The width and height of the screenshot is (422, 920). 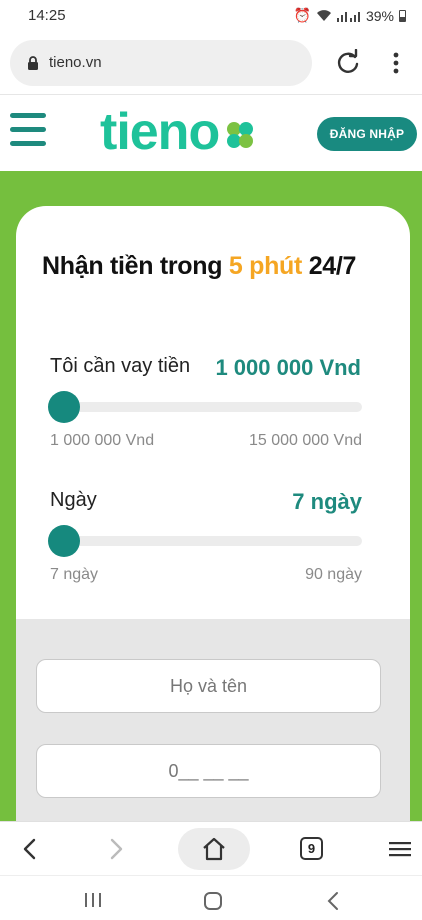 I want to click on status-bar: 14:25 ⏰ 39%, so click(x=211, y=16).